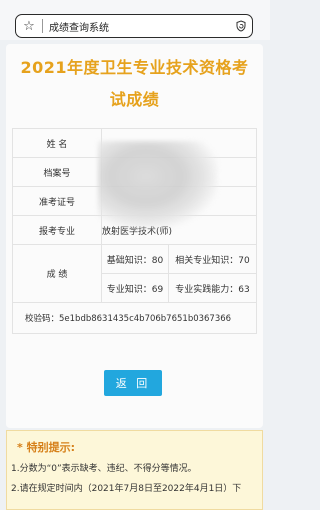  Describe the element at coordinates (57, 230) in the screenshot. I see `major-label: 报考专业` at that location.